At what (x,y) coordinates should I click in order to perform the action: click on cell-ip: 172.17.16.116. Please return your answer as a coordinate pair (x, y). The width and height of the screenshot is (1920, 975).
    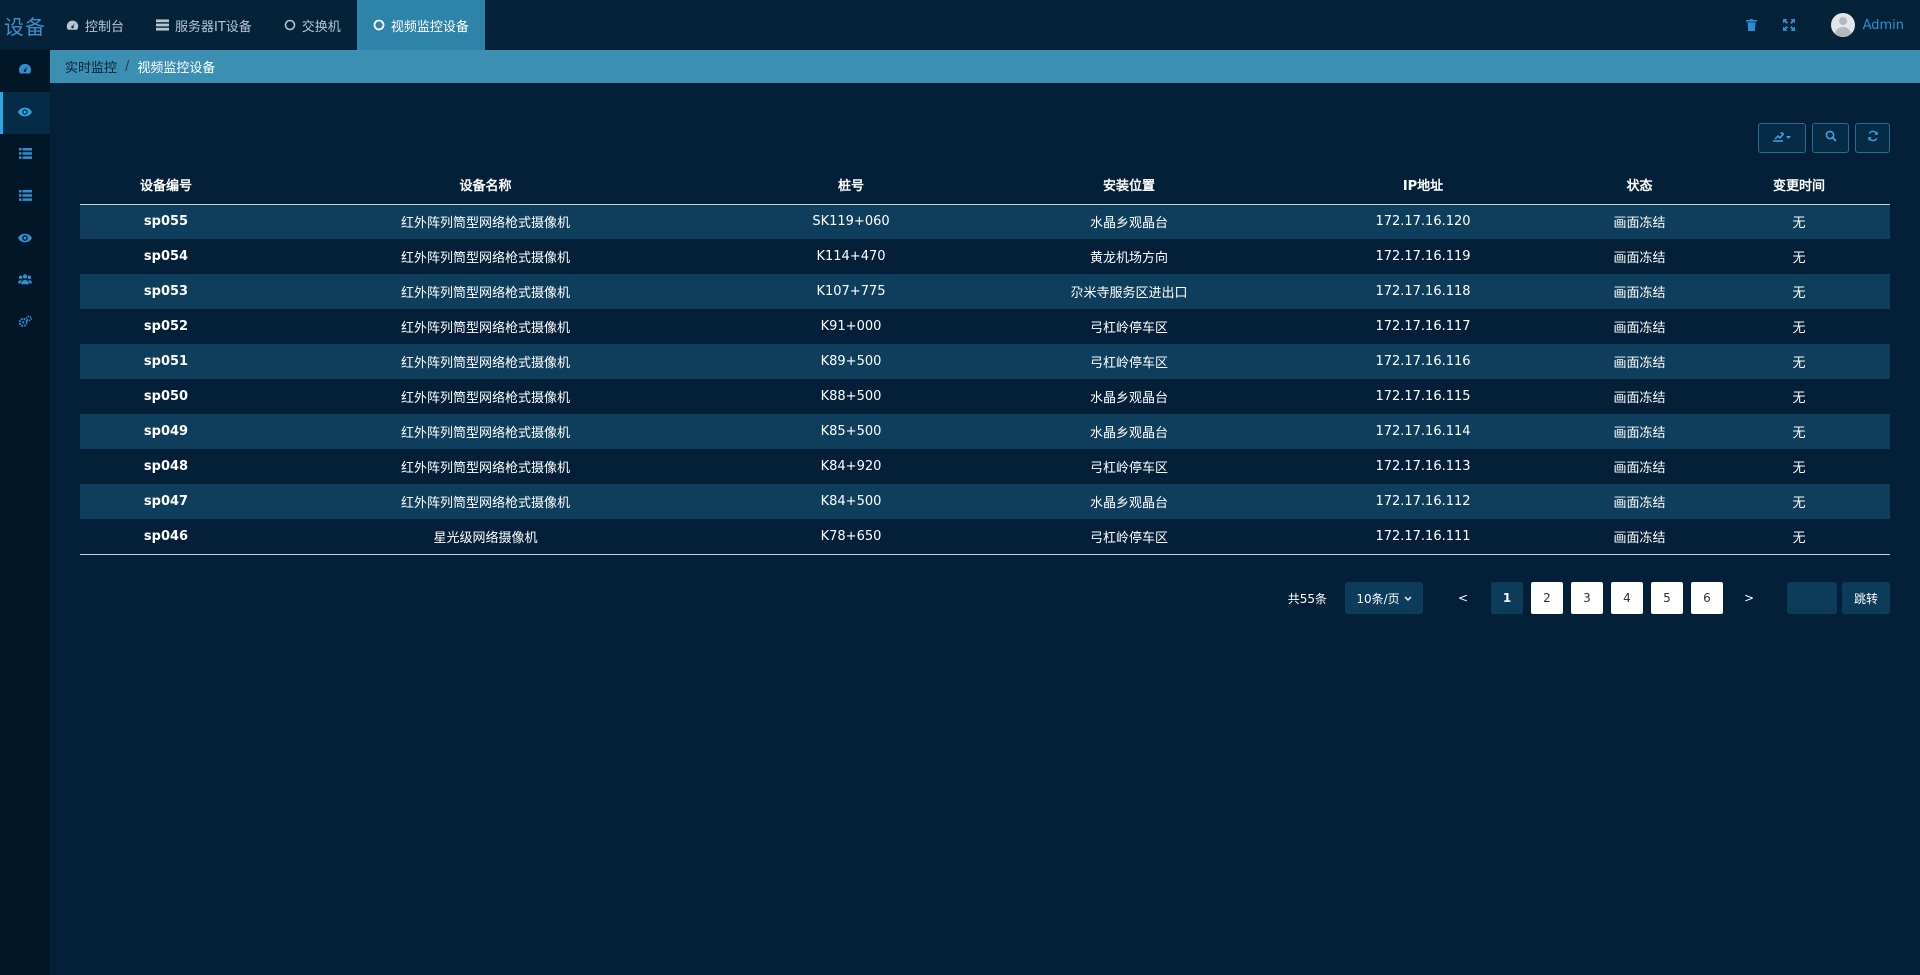
    Looking at the image, I should click on (1423, 361).